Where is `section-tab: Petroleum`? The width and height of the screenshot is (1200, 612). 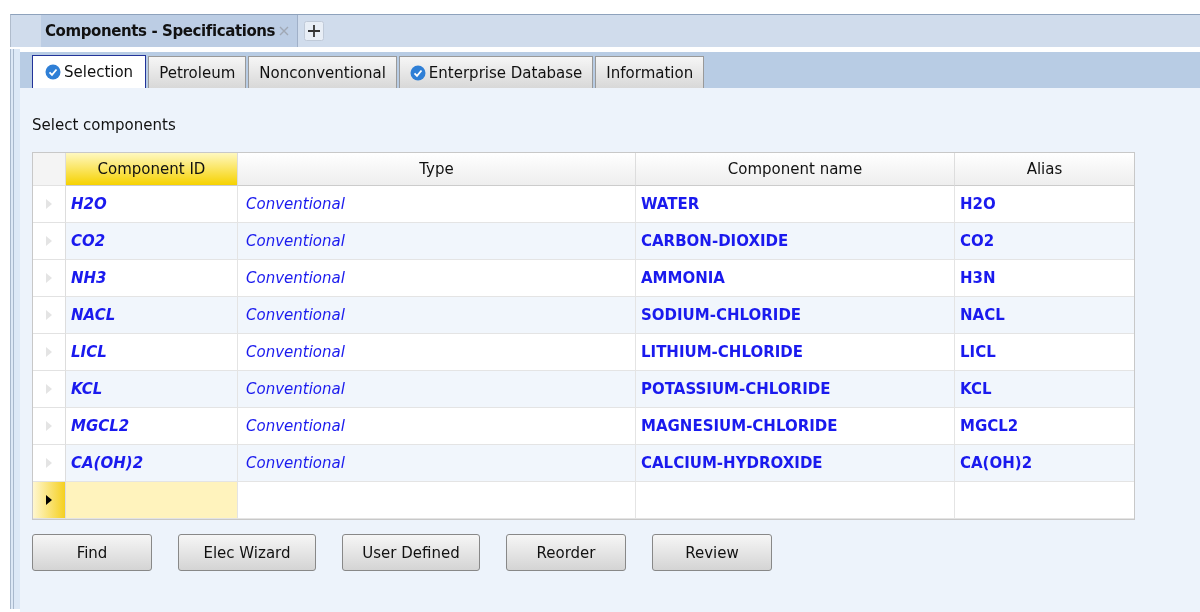
section-tab: Petroleum is located at coordinates (197, 72).